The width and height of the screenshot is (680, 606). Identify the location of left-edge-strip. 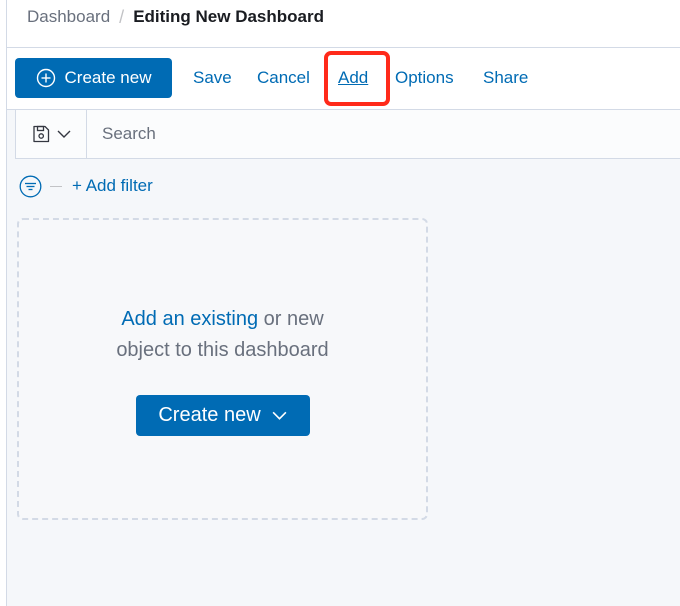
(3, 303).